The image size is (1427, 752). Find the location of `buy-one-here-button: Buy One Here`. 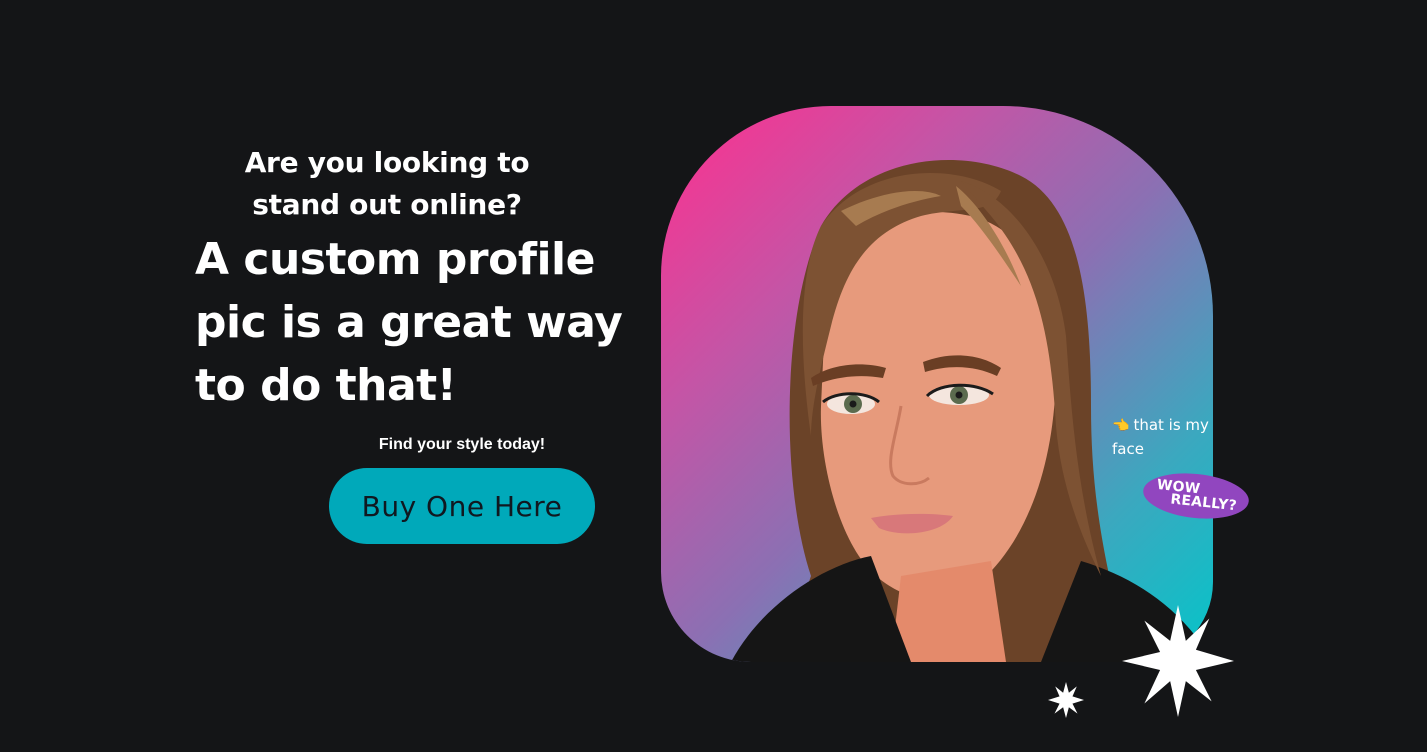

buy-one-here-button: Buy One Here is located at coordinates (462, 506).